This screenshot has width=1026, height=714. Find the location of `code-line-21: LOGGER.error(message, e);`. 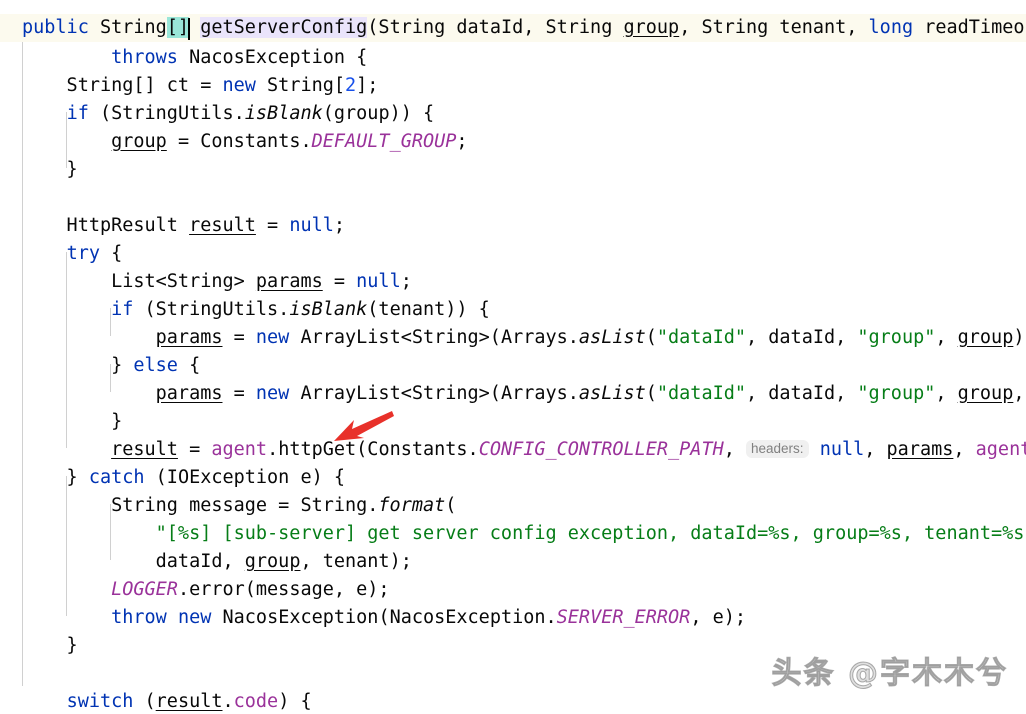

code-line-21: LOGGER.error(message, e); is located at coordinates (513, 590).